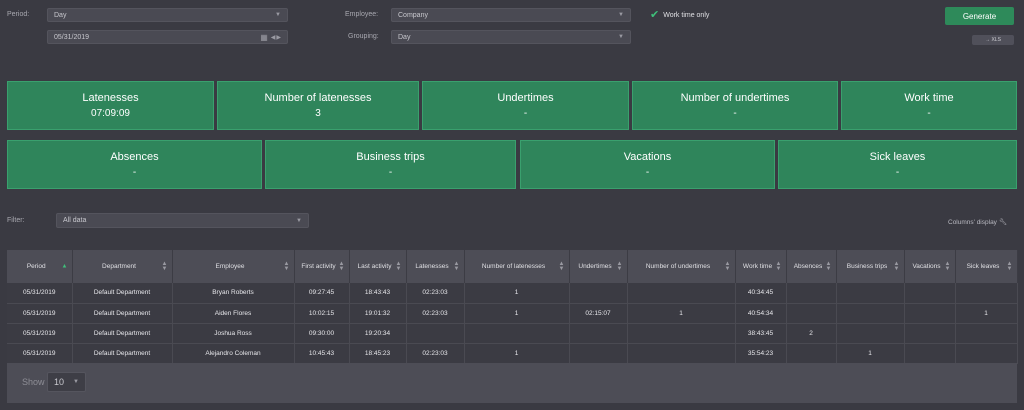 Image resolution: width=1024 pixels, height=410 pixels. What do you see at coordinates (435, 266) in the screenshot?
I see `column-header-latenesses: Latenesses ▲ ▼` at bounding box center [435, 266].